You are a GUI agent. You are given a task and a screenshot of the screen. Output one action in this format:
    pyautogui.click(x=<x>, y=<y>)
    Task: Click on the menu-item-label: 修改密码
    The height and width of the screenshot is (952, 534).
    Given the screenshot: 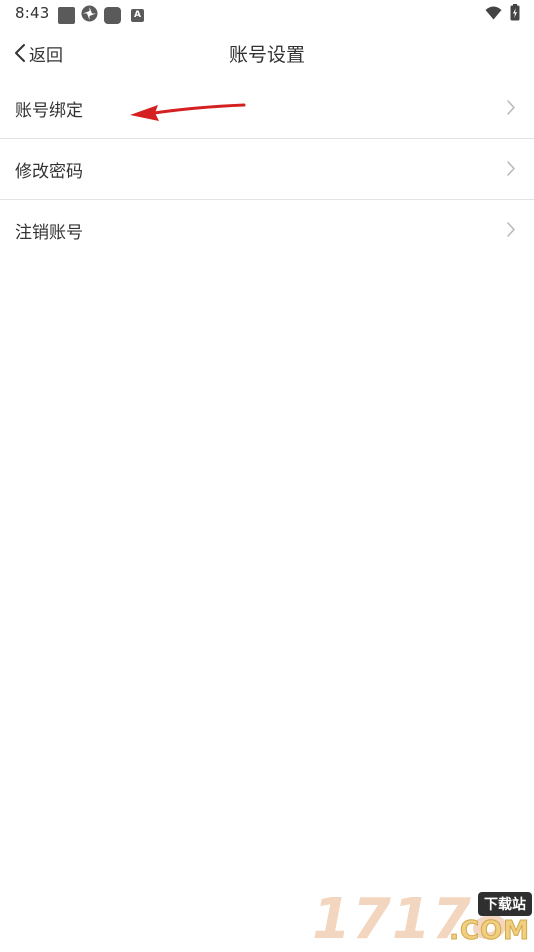 What is the action you would take?
    pyautogui.click(x=49, y=172)
    